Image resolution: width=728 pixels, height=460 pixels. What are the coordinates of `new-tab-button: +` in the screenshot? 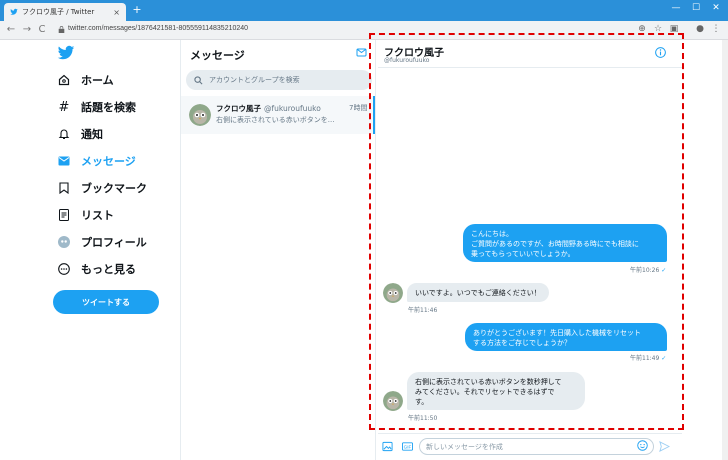 It's located at (137, 10).